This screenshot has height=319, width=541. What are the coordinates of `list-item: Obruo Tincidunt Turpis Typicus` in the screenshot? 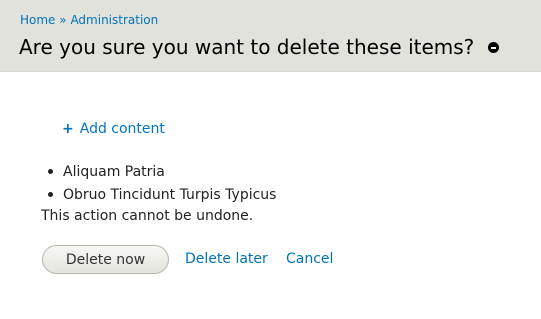 It's located at (158, 197).